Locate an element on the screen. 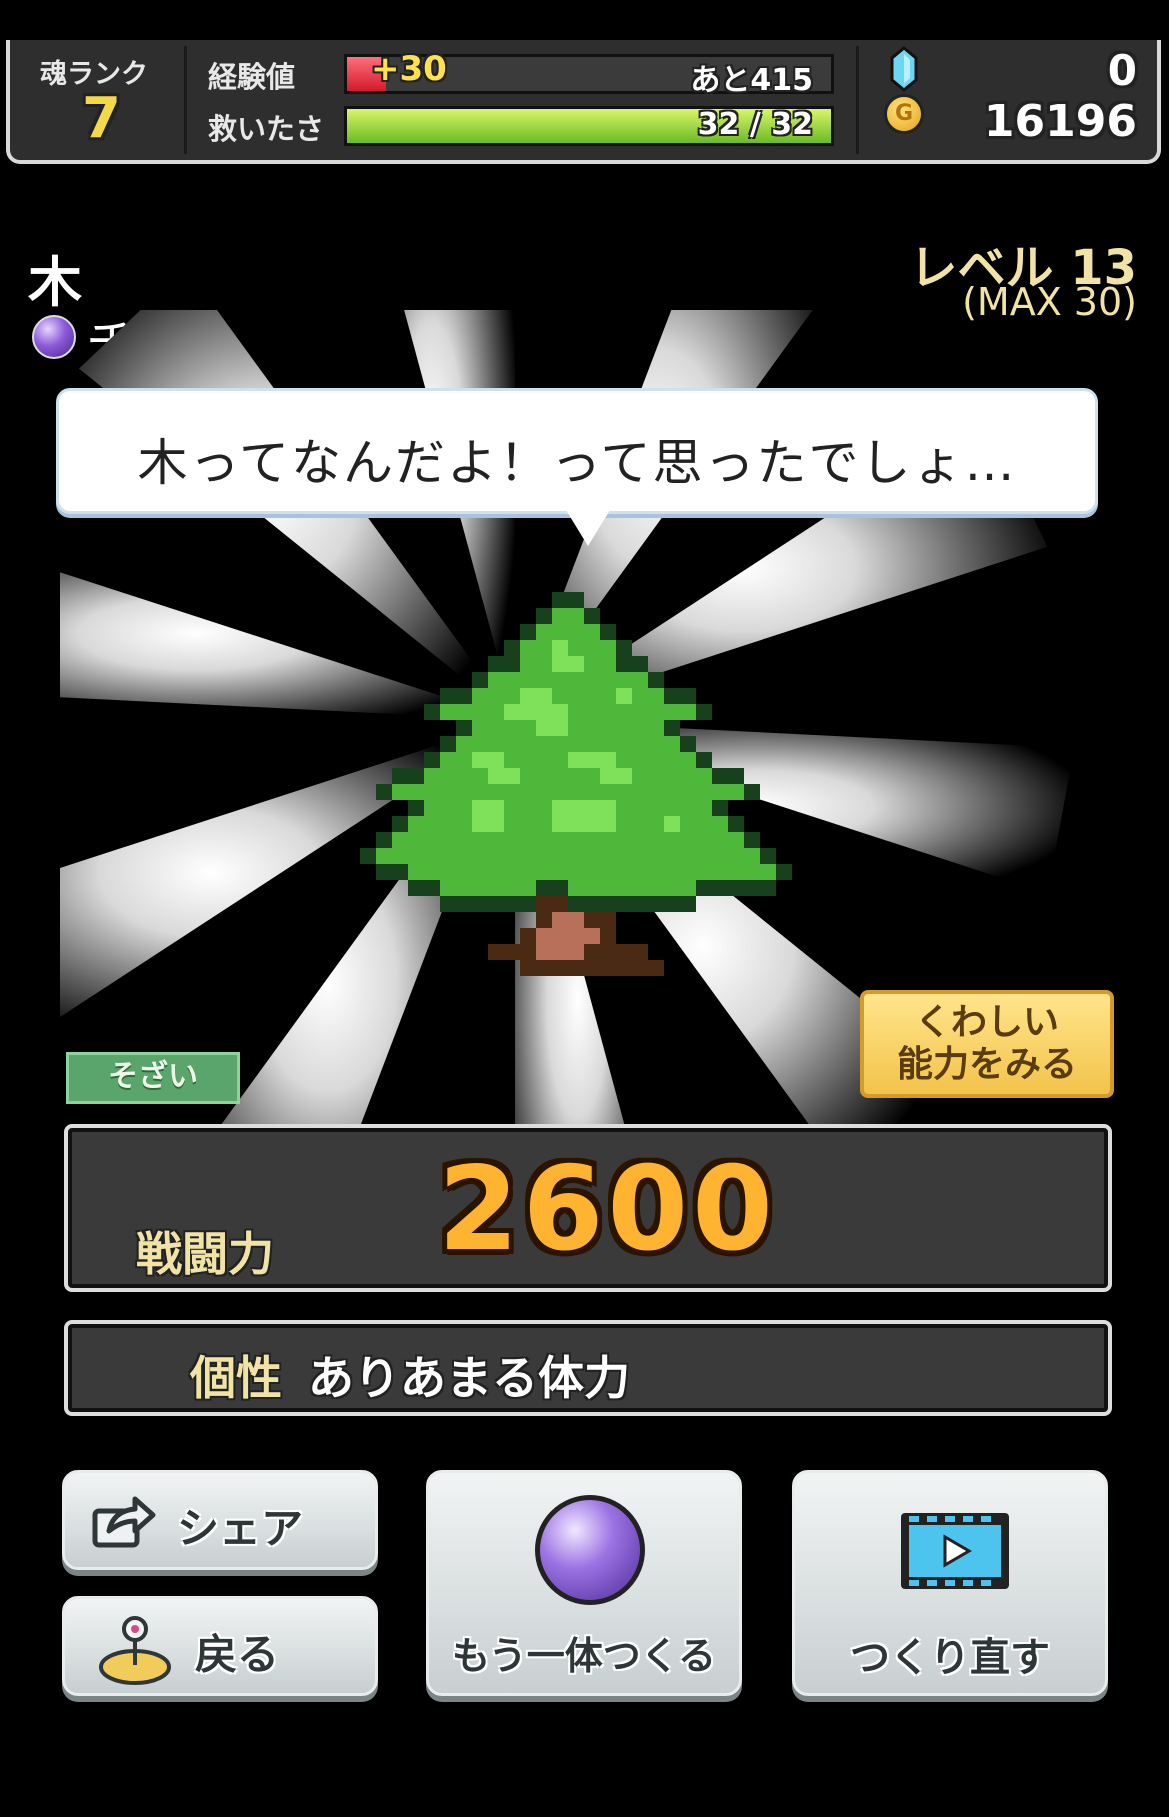 Image resolution: width=1169 pixels, height=1817 pixels. make-another-label: もう一体つくる is located at coordinates (584, 1656).